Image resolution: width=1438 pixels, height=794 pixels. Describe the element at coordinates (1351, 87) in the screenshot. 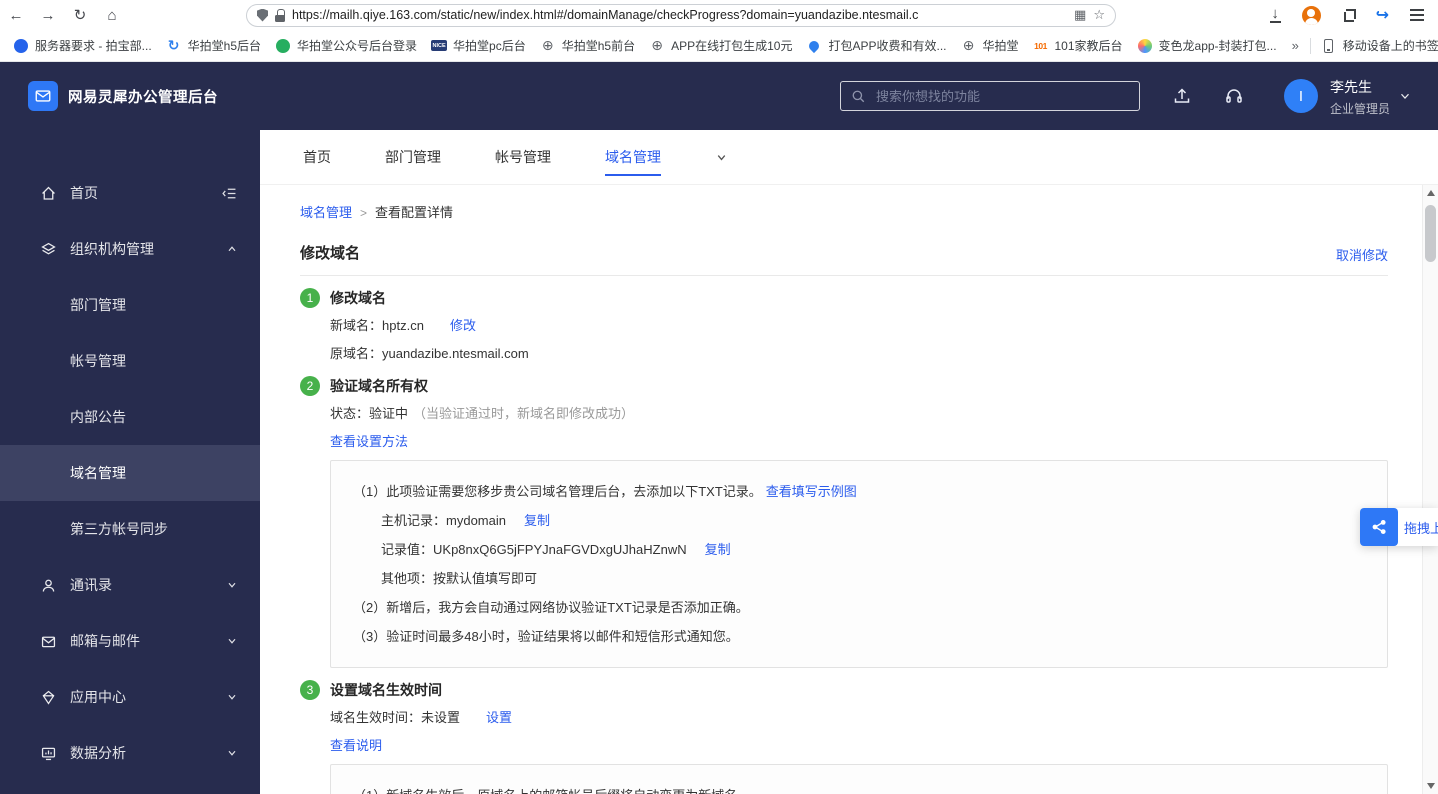

I see `user-name: 李先生` at that location.